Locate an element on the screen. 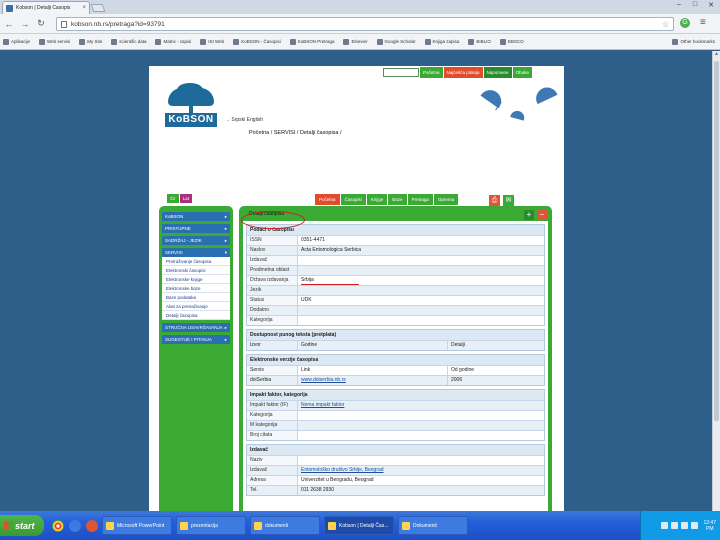 Image resolution: width=720 pixels, height=540 pixels. close-tab-icon: × is located at coordinates (84, 8).